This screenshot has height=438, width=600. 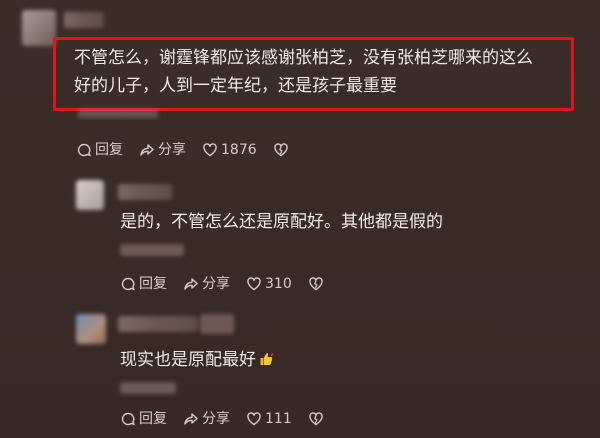 What do you see at coordinates (266, 356) in the screenshot?
I see `thumbs-up-icon` at bounding box center [266, 356].